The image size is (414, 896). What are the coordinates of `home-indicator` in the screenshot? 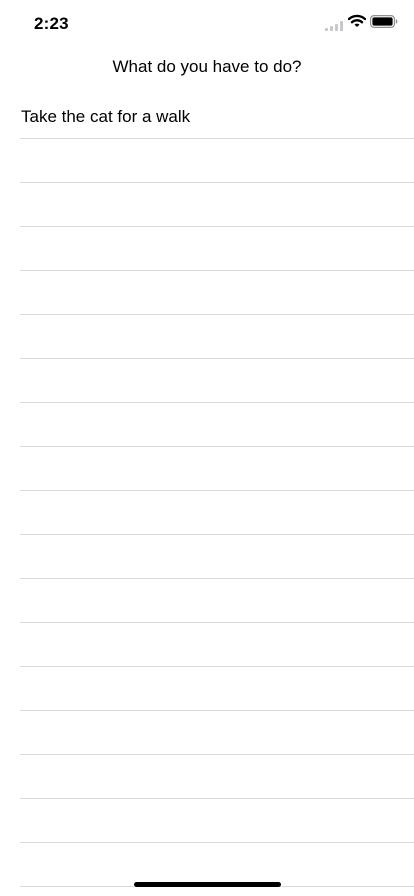 It's located at (207, 884).